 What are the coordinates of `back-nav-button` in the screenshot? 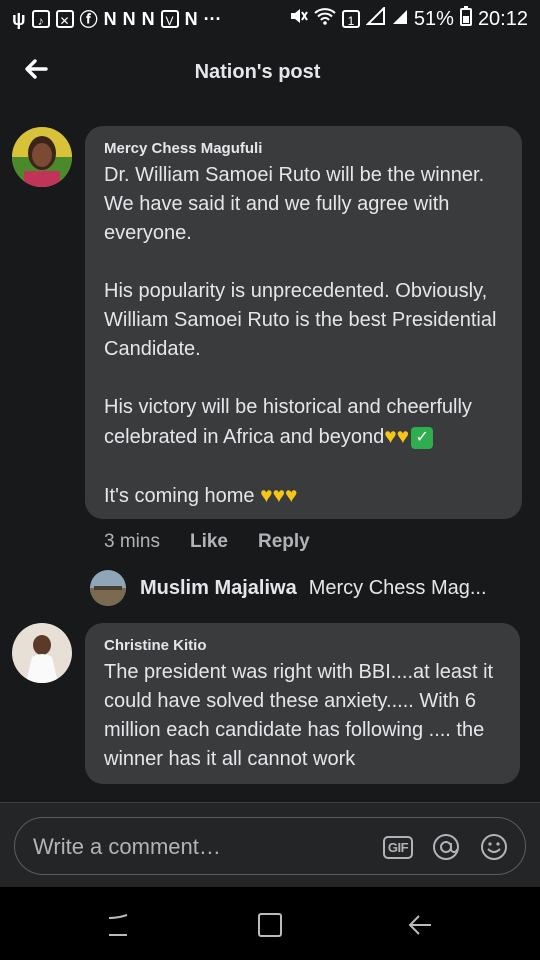 It's located at (420, 925).